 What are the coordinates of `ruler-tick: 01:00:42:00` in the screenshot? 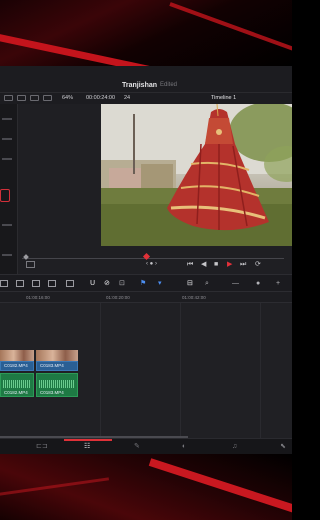 It's located at (194, 297).